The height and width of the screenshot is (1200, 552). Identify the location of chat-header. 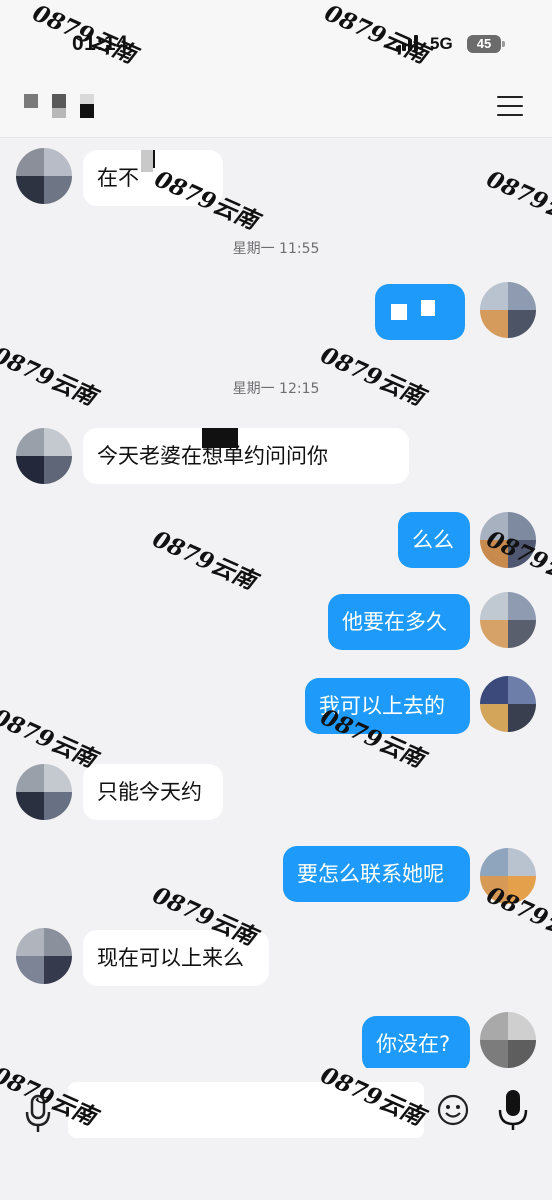
(276, 109).